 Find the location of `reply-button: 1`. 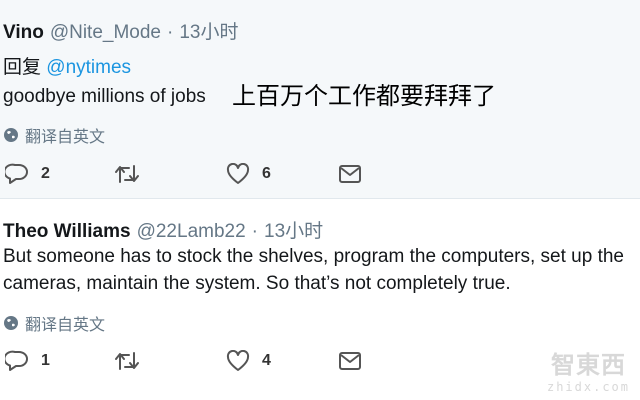

reply-button: 1 is located at coordinates (27, 361).